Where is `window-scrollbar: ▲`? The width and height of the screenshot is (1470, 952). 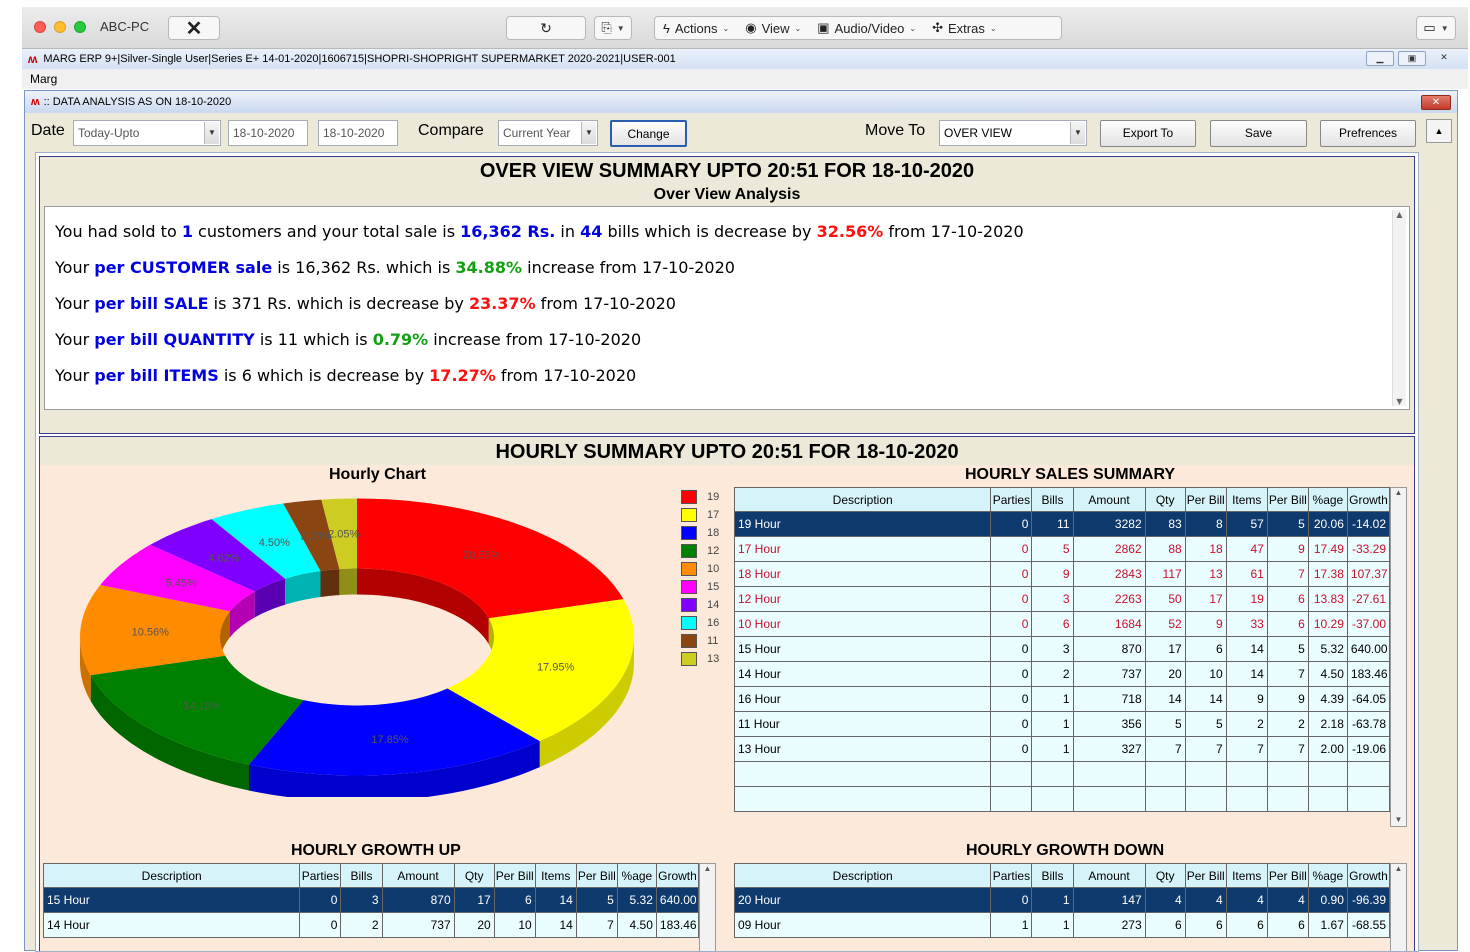 window-scrollbar: ▲ is located at coordinates (1439, 531).